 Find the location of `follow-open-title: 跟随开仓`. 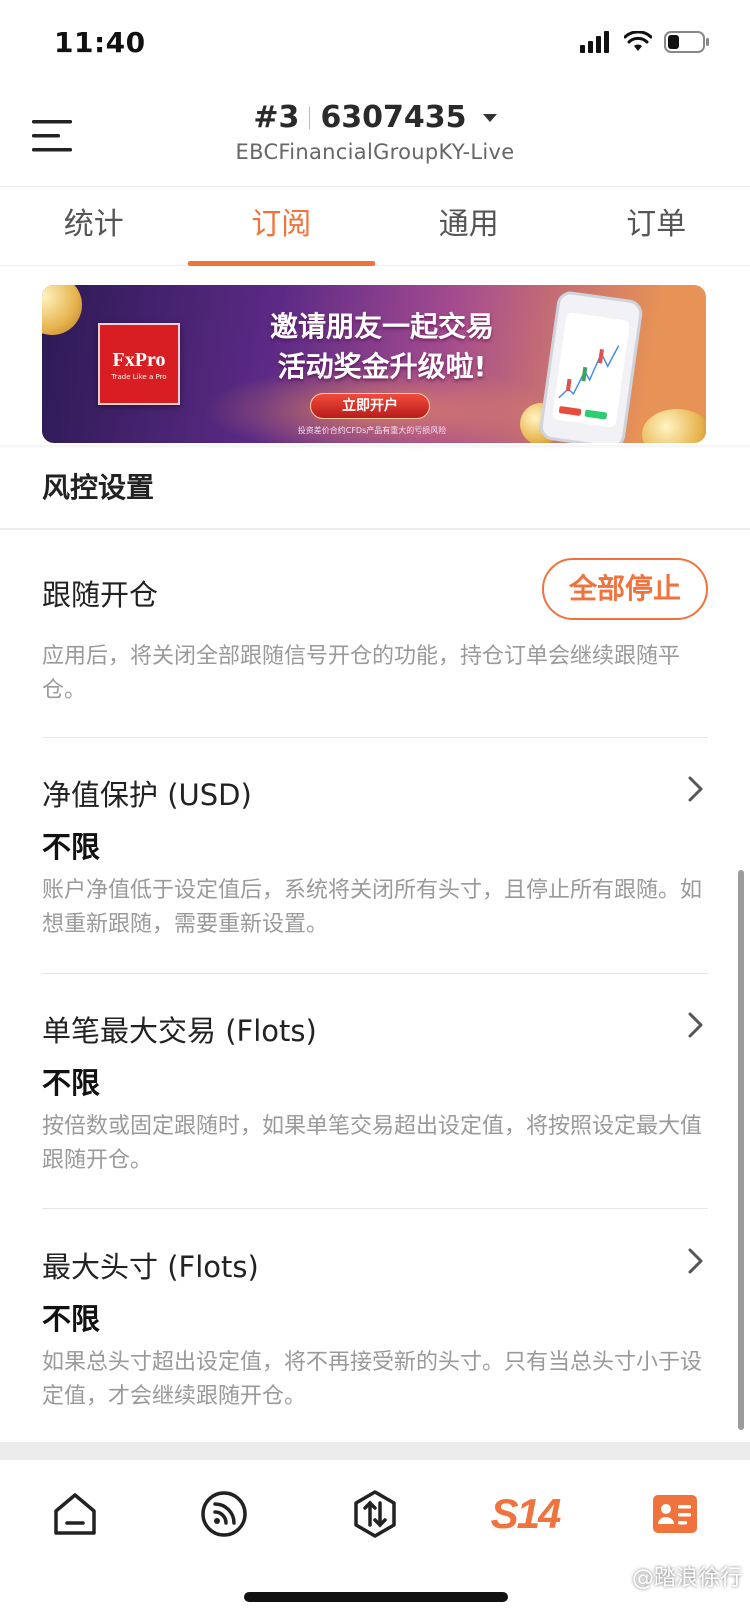

follow-open-title: 跟随开仓 is located at coordinates (100, 595).